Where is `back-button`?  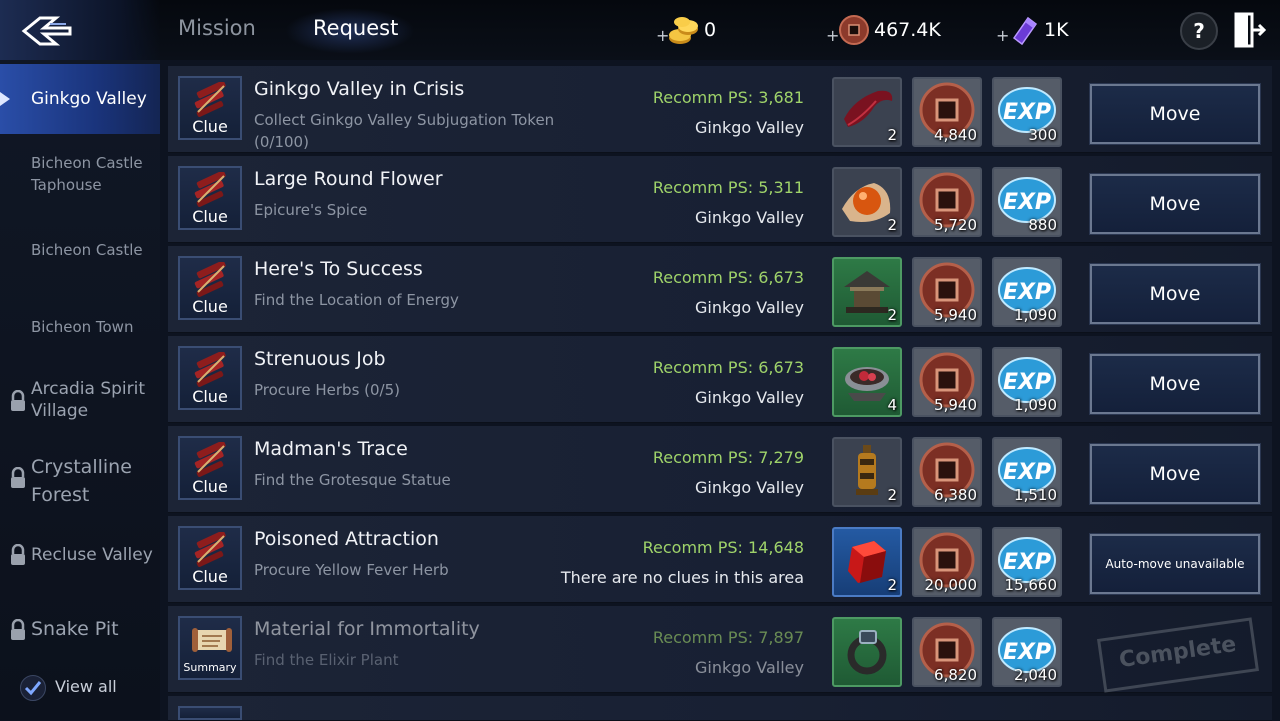
back-button is located at coordinates (80, 30).